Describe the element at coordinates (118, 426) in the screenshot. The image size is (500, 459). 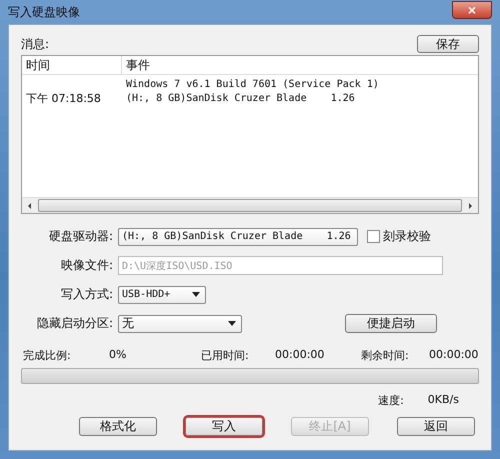
I see `action-button: 格式化` at that location.